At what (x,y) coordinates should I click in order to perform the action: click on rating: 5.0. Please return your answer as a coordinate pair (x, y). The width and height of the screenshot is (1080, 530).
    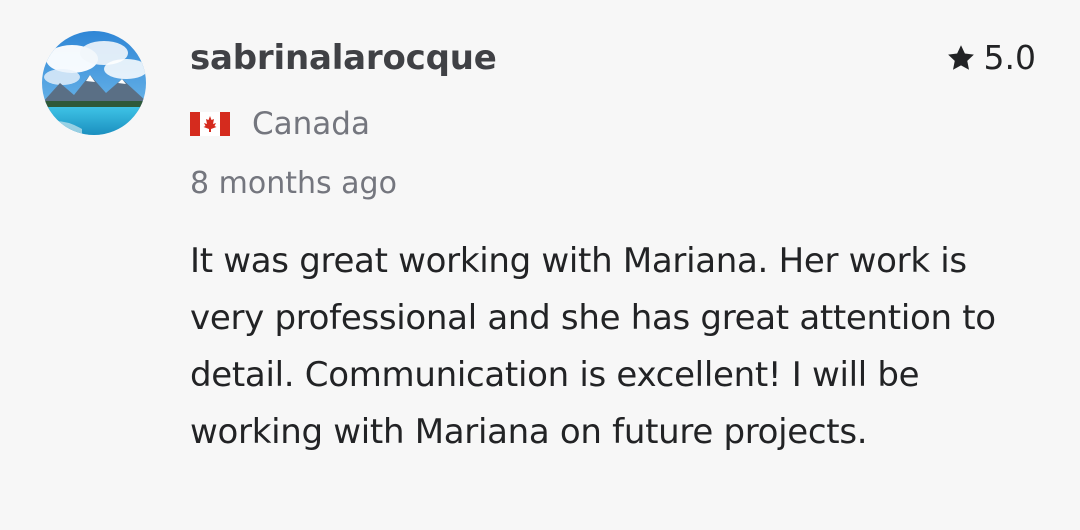
    Looking at the image, I should click on (991, 58).